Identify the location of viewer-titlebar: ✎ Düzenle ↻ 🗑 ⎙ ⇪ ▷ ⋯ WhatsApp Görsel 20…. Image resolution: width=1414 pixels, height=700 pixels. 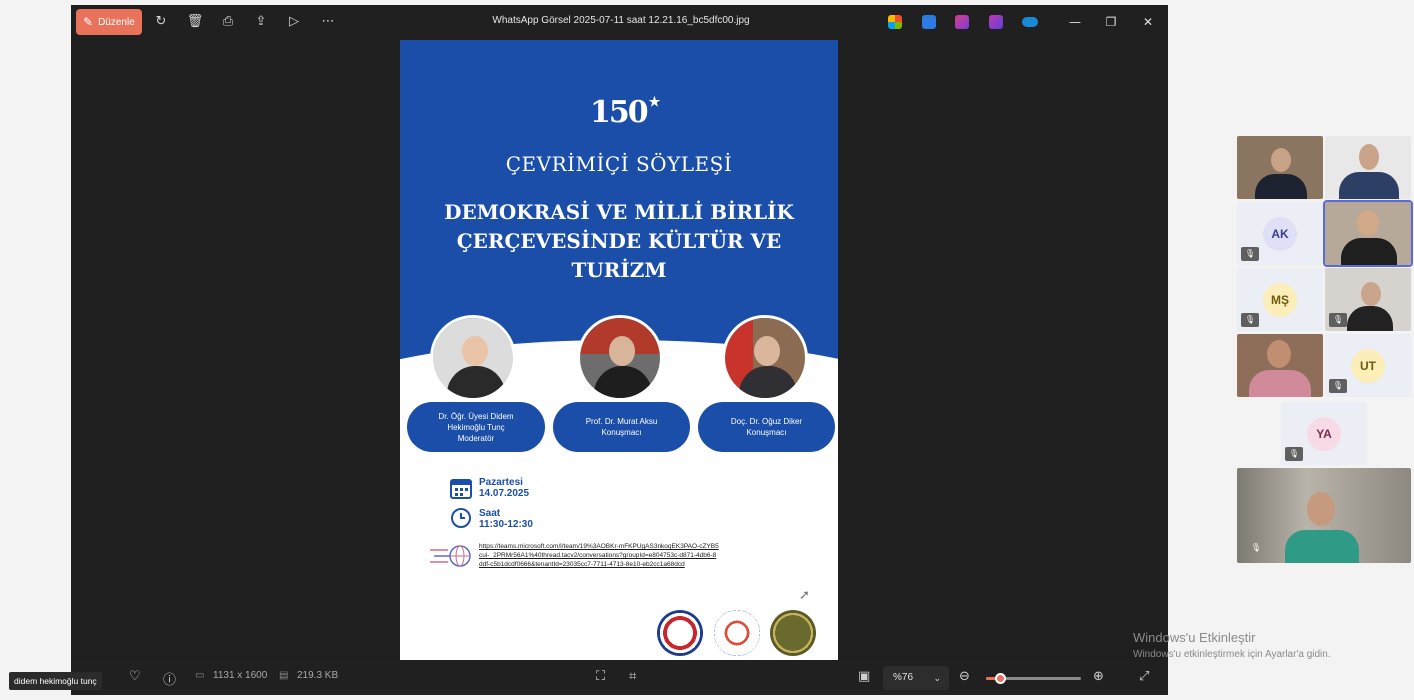
(619, 22).